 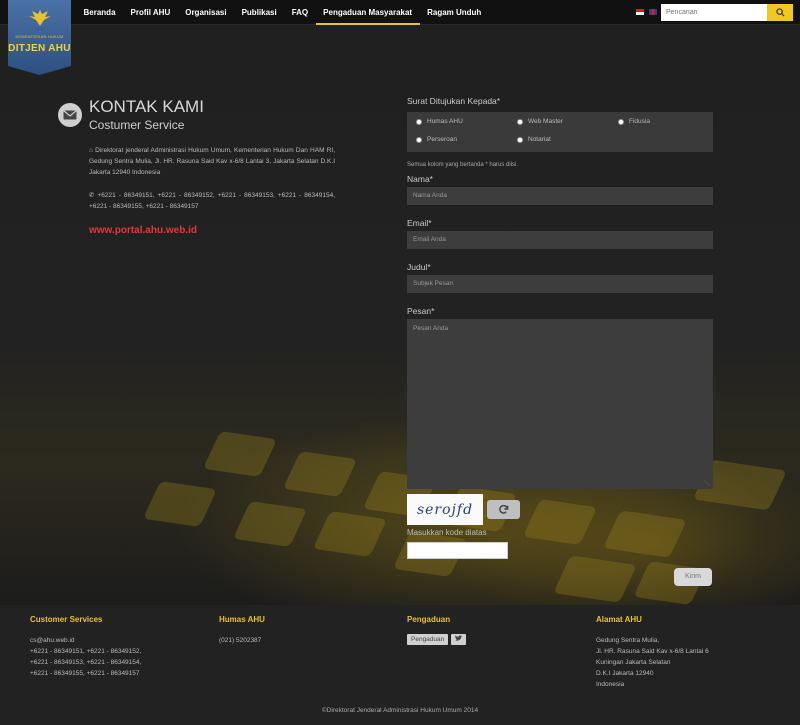 I want to click on footer-pengaduan-buttons: Pengaduan, so click(x=497, y=639).